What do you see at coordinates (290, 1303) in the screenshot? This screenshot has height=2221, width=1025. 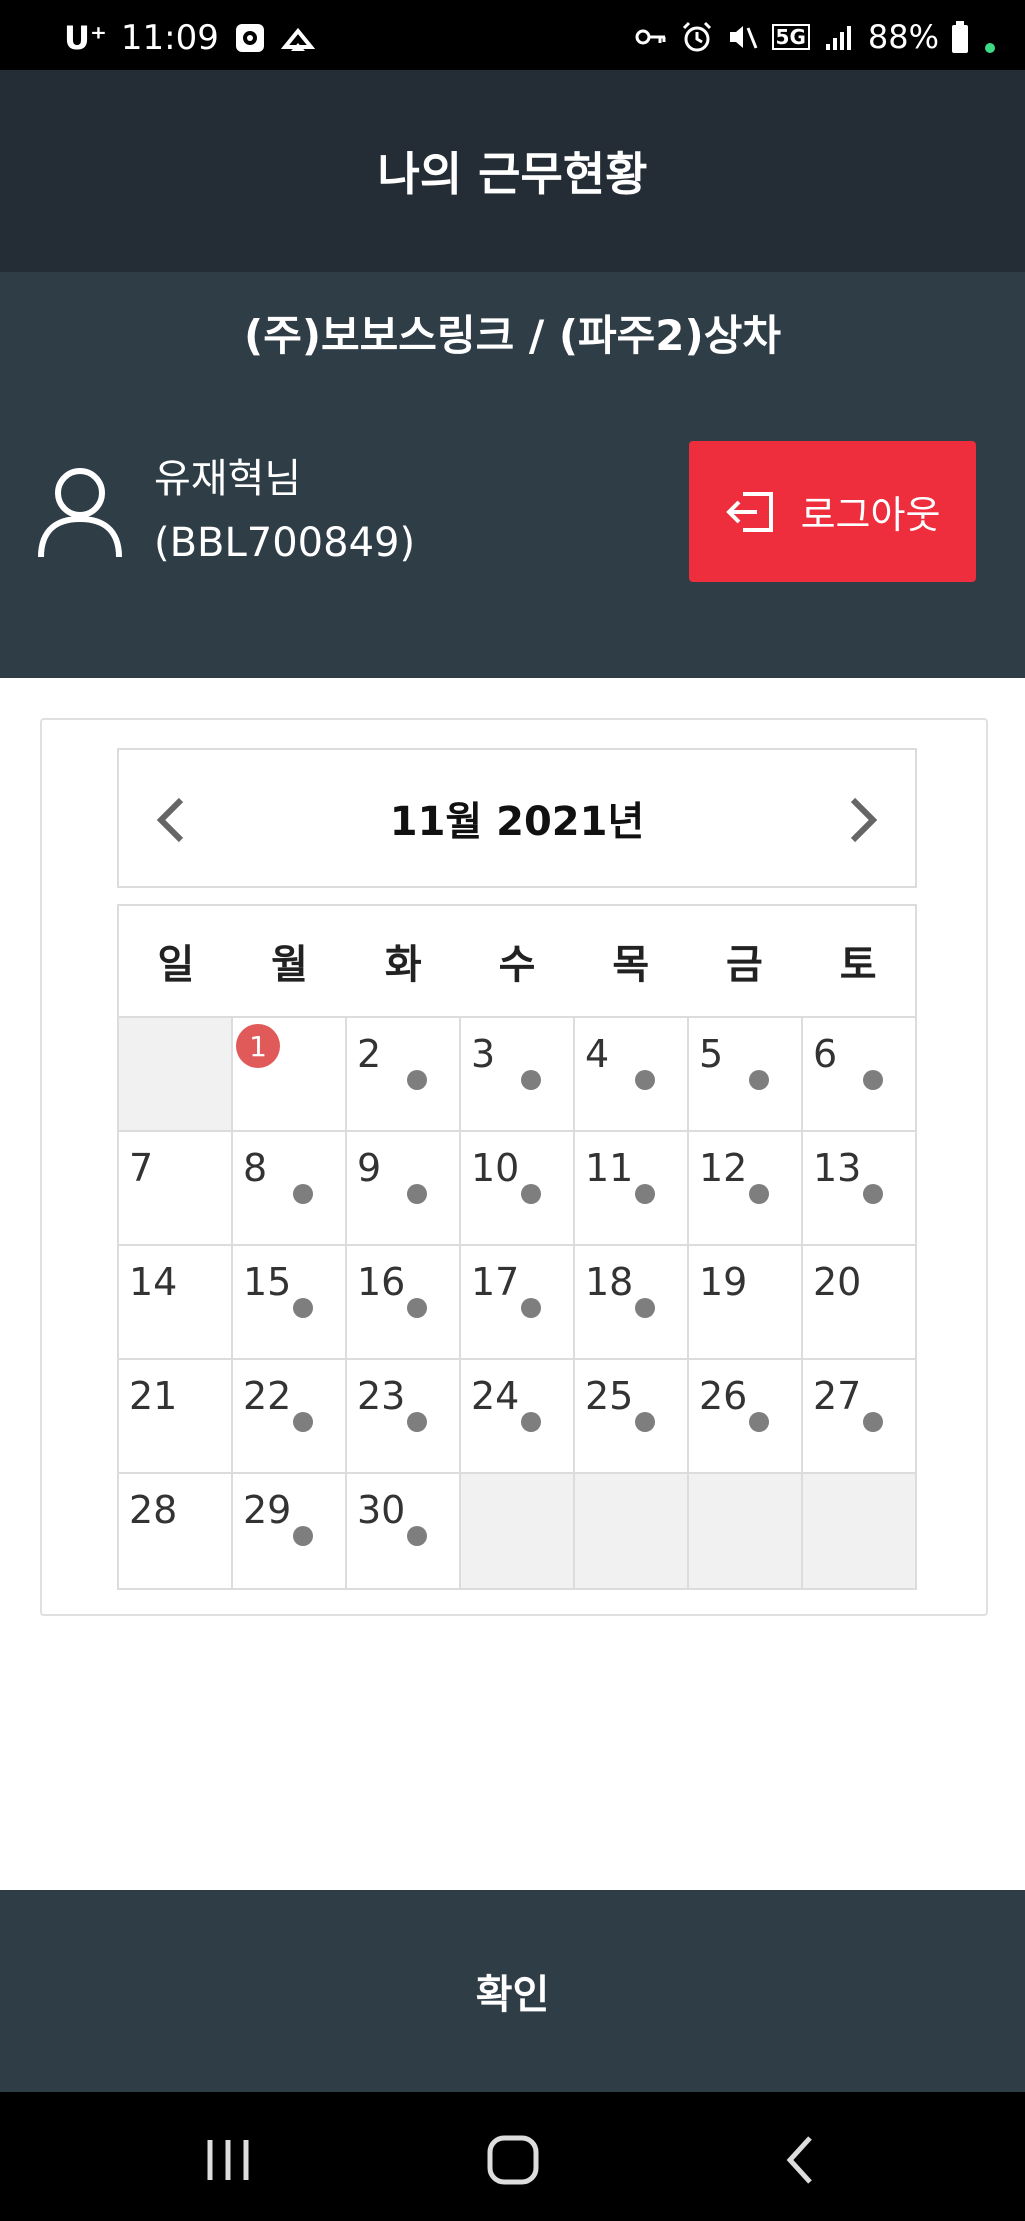 I see `calendar-day-cell: 15` at bounding box center [290, 1303].